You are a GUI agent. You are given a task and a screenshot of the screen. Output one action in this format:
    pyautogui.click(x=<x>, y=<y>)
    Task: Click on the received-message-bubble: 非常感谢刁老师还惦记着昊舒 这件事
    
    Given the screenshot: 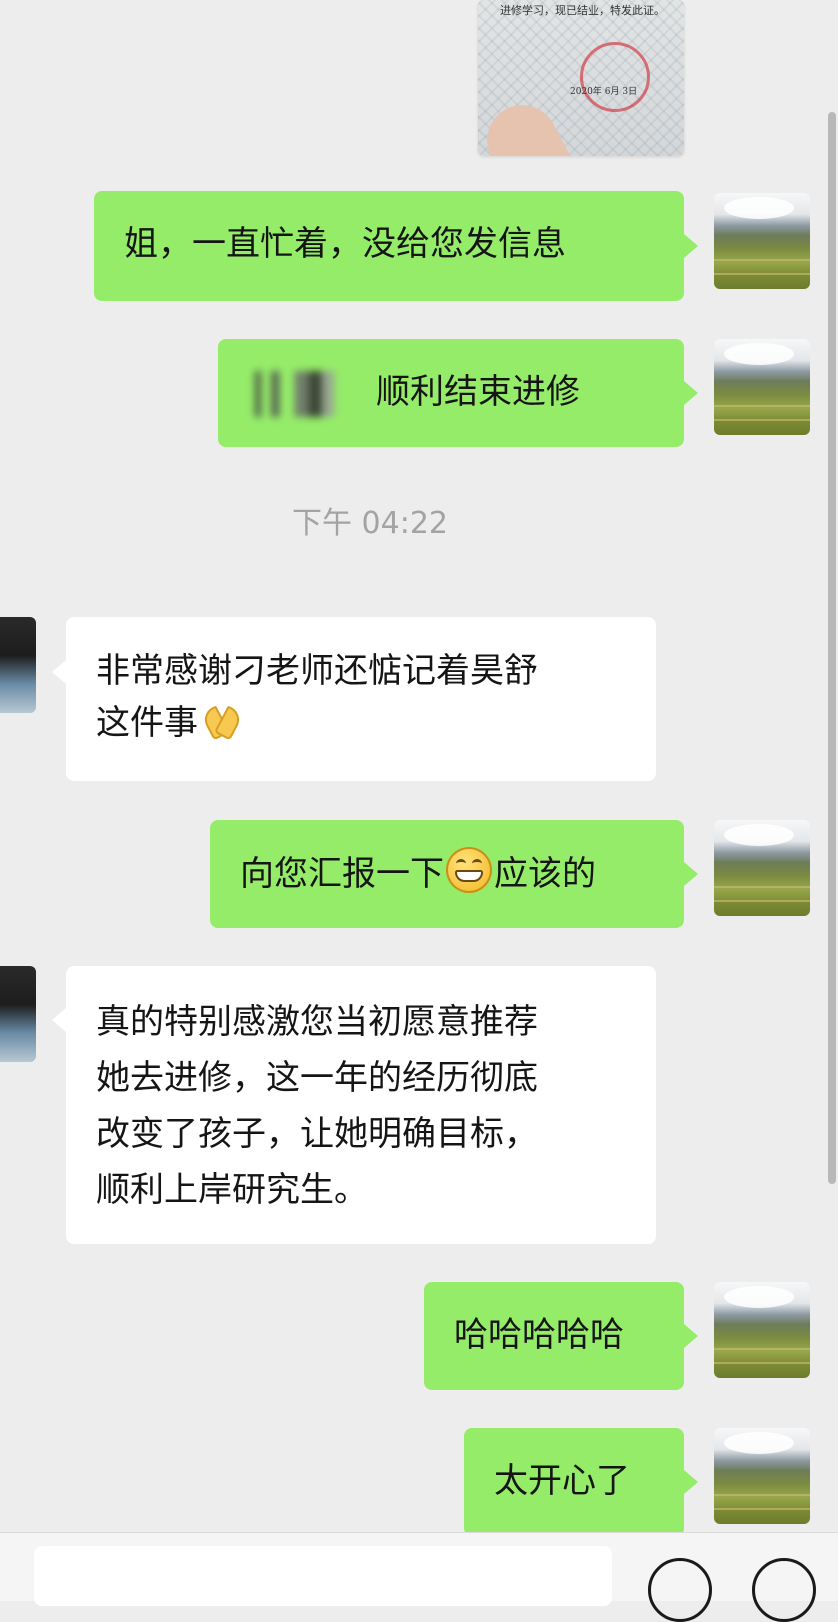 What is the action you would take?
    pyautogui.click(x=361, y=699)
    